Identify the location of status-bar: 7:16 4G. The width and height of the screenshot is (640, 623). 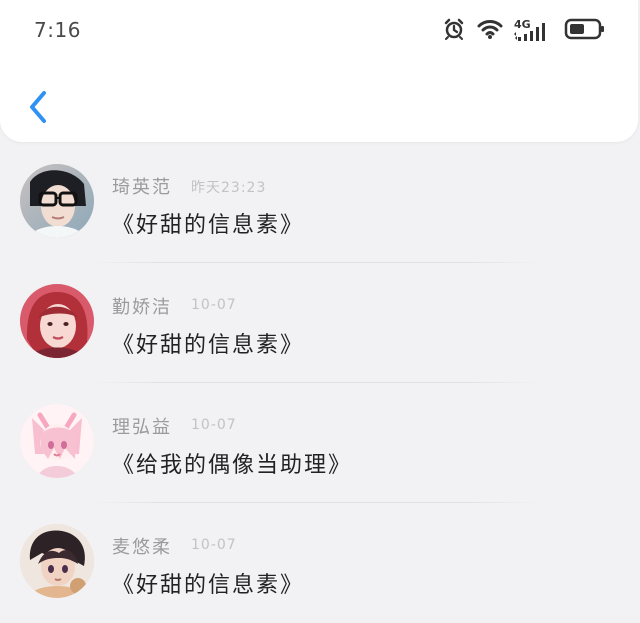
(320, 32).